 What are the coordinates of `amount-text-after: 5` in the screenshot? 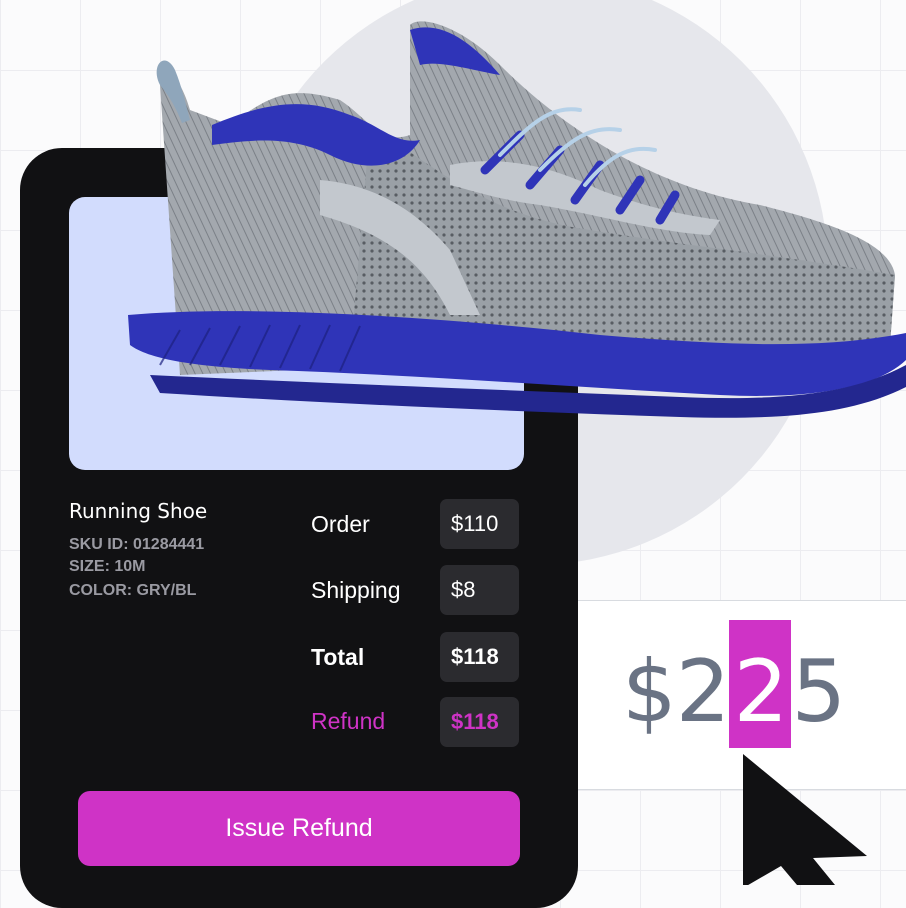 It's located at (818, 692).